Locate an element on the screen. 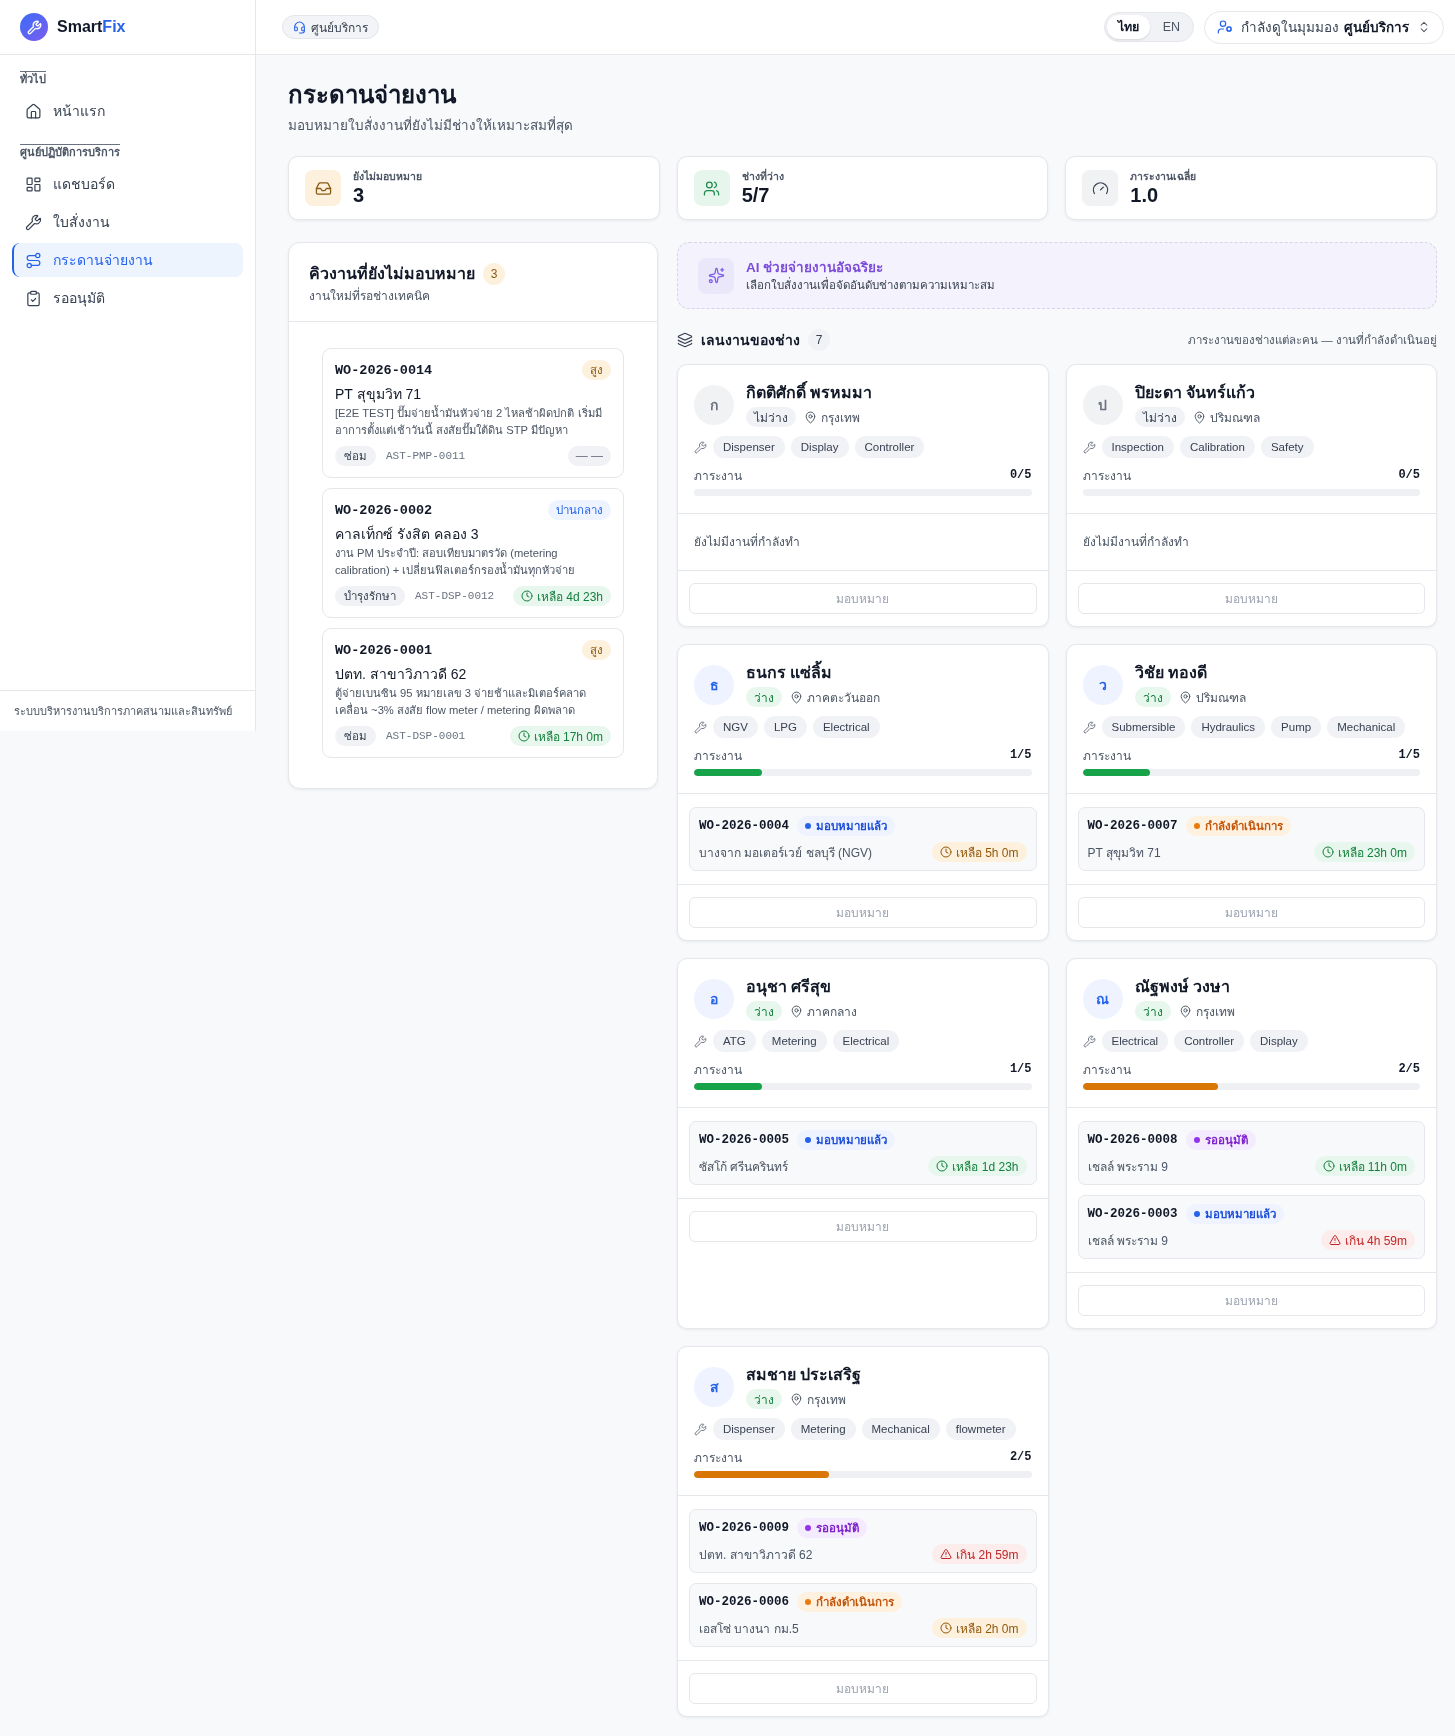 Image resolution: width=1455 pixels, height=1736 pixels. nav-item: รออนุมัติ is located at coordinates (127, 298).